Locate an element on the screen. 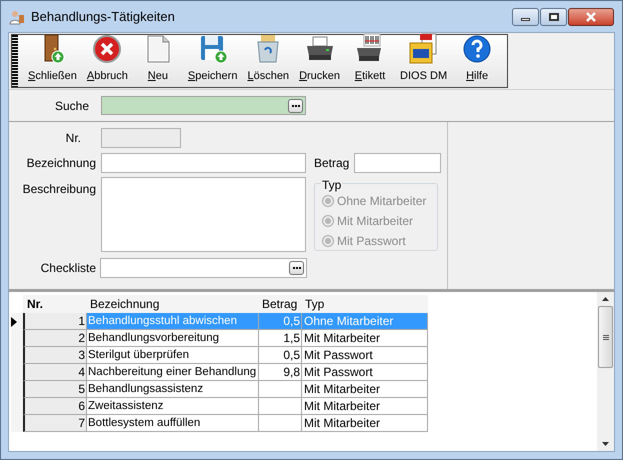 The image size is (623, 460). column-header: Betrag is located at coordinates (280, 304).